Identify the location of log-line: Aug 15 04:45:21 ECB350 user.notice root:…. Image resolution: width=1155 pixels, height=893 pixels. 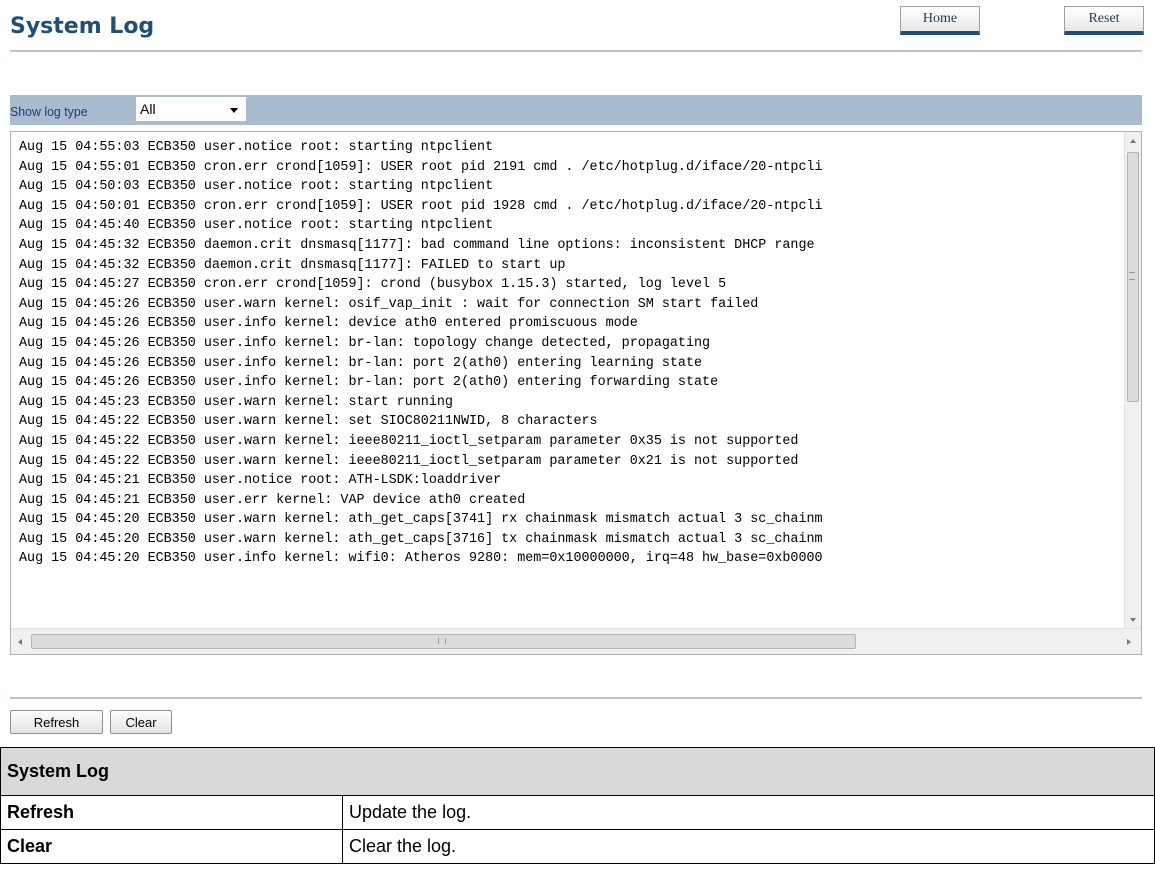
(260, 481).